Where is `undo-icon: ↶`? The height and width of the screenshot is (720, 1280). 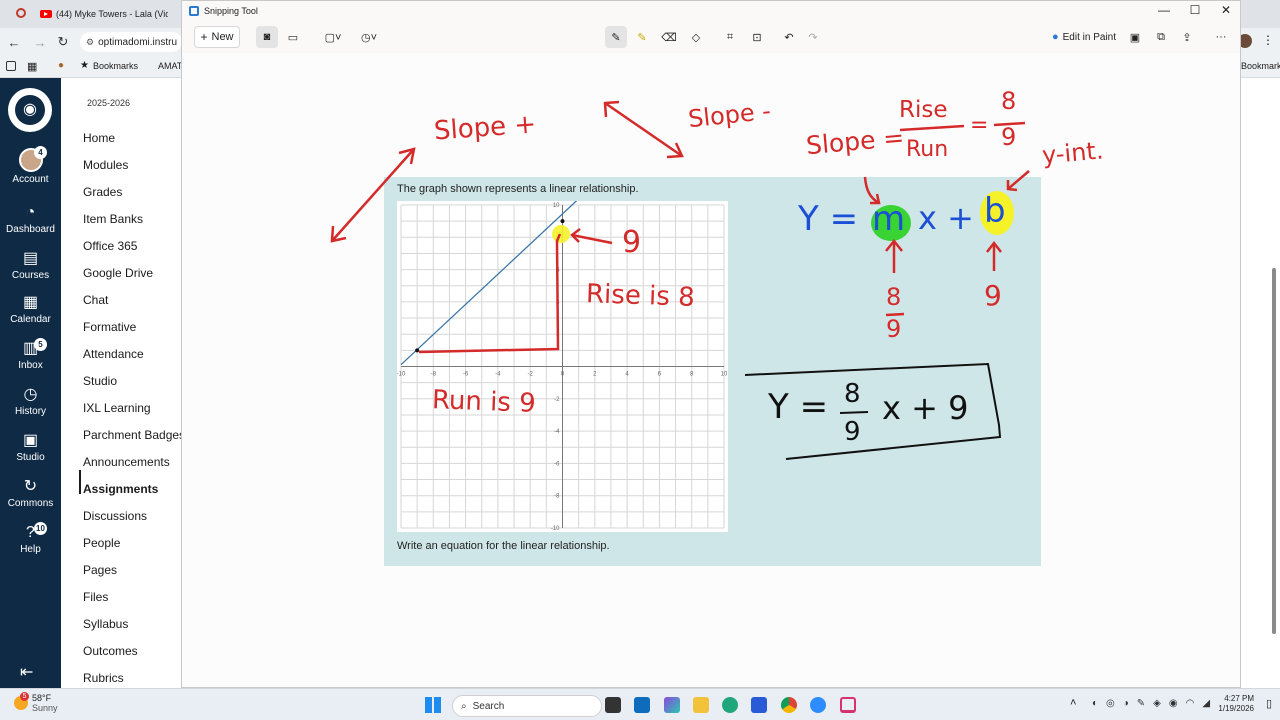 undo-icon: ↶ is located at coordinates (789, 37).